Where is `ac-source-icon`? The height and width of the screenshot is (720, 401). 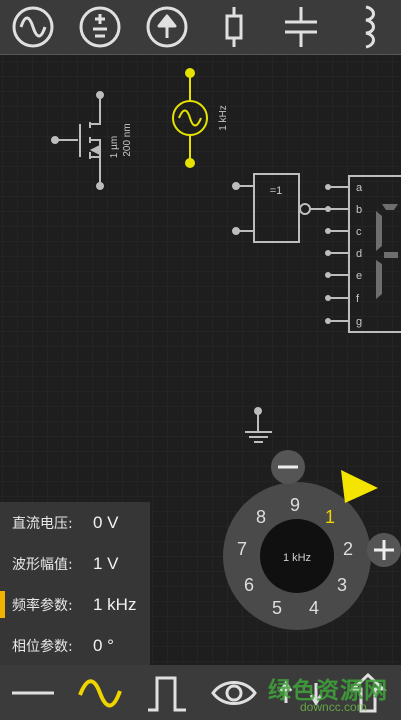
ac-source-icon is located at coordinates (33, 27).